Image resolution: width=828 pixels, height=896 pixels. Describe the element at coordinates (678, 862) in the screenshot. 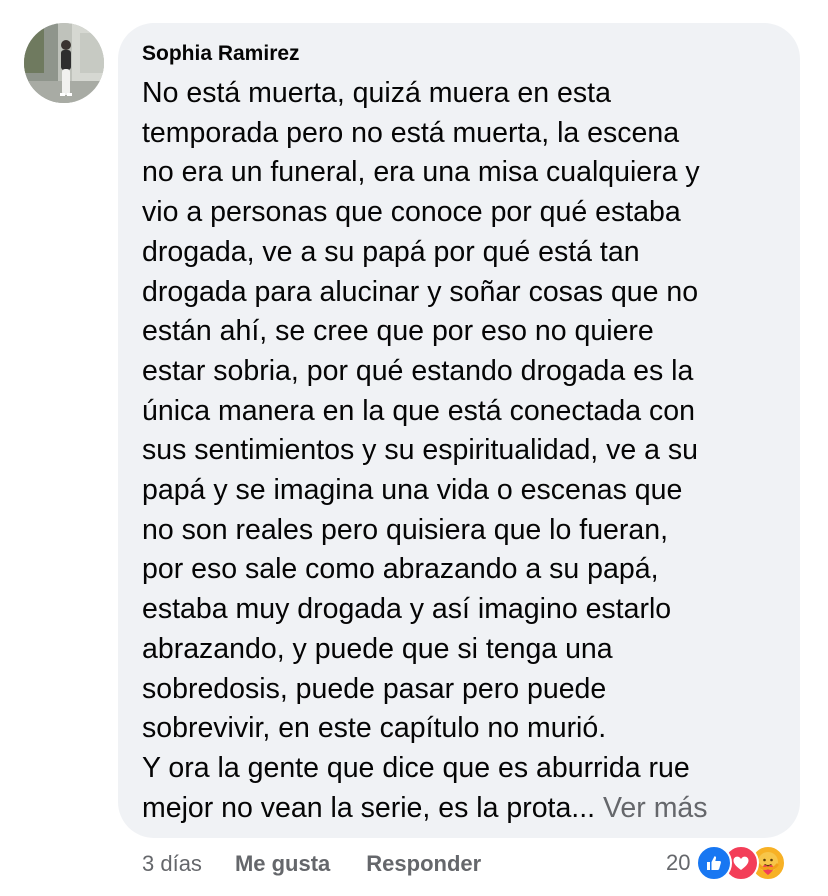

I see `reaction-count: 20` at that location.